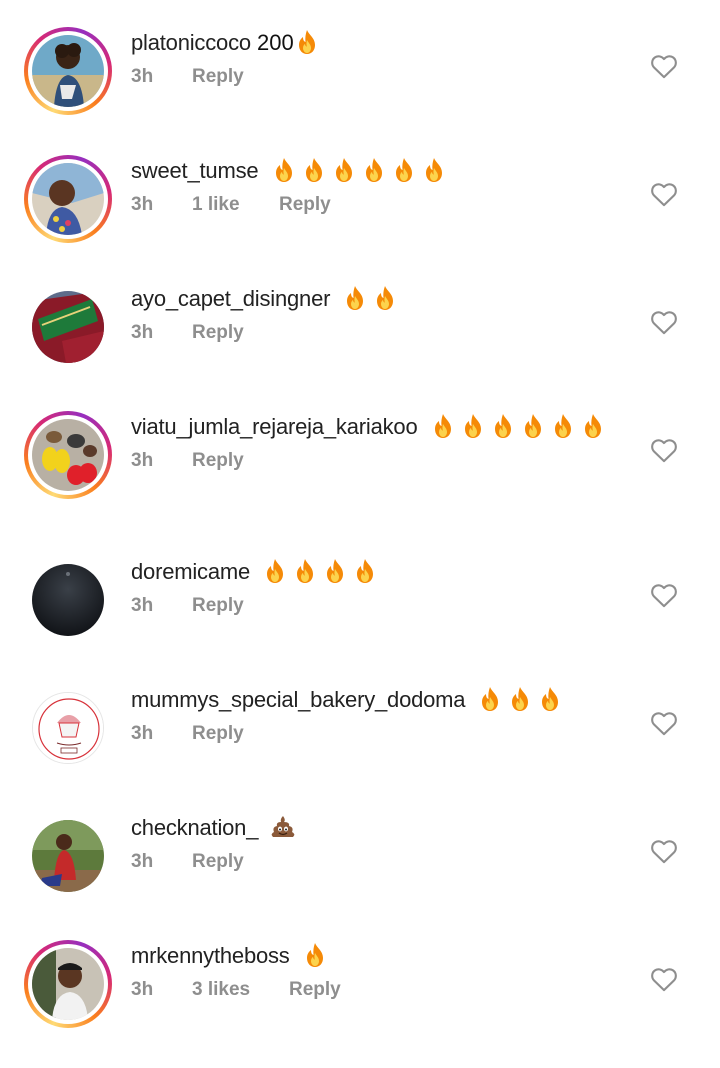 Image resolution: width=720 pixels, height=1068 pixels. What do you see at coordinates (210, 955) in the screenshot?
I see `comment-username: mrkennytheboss` at bounding box center [210, 955].